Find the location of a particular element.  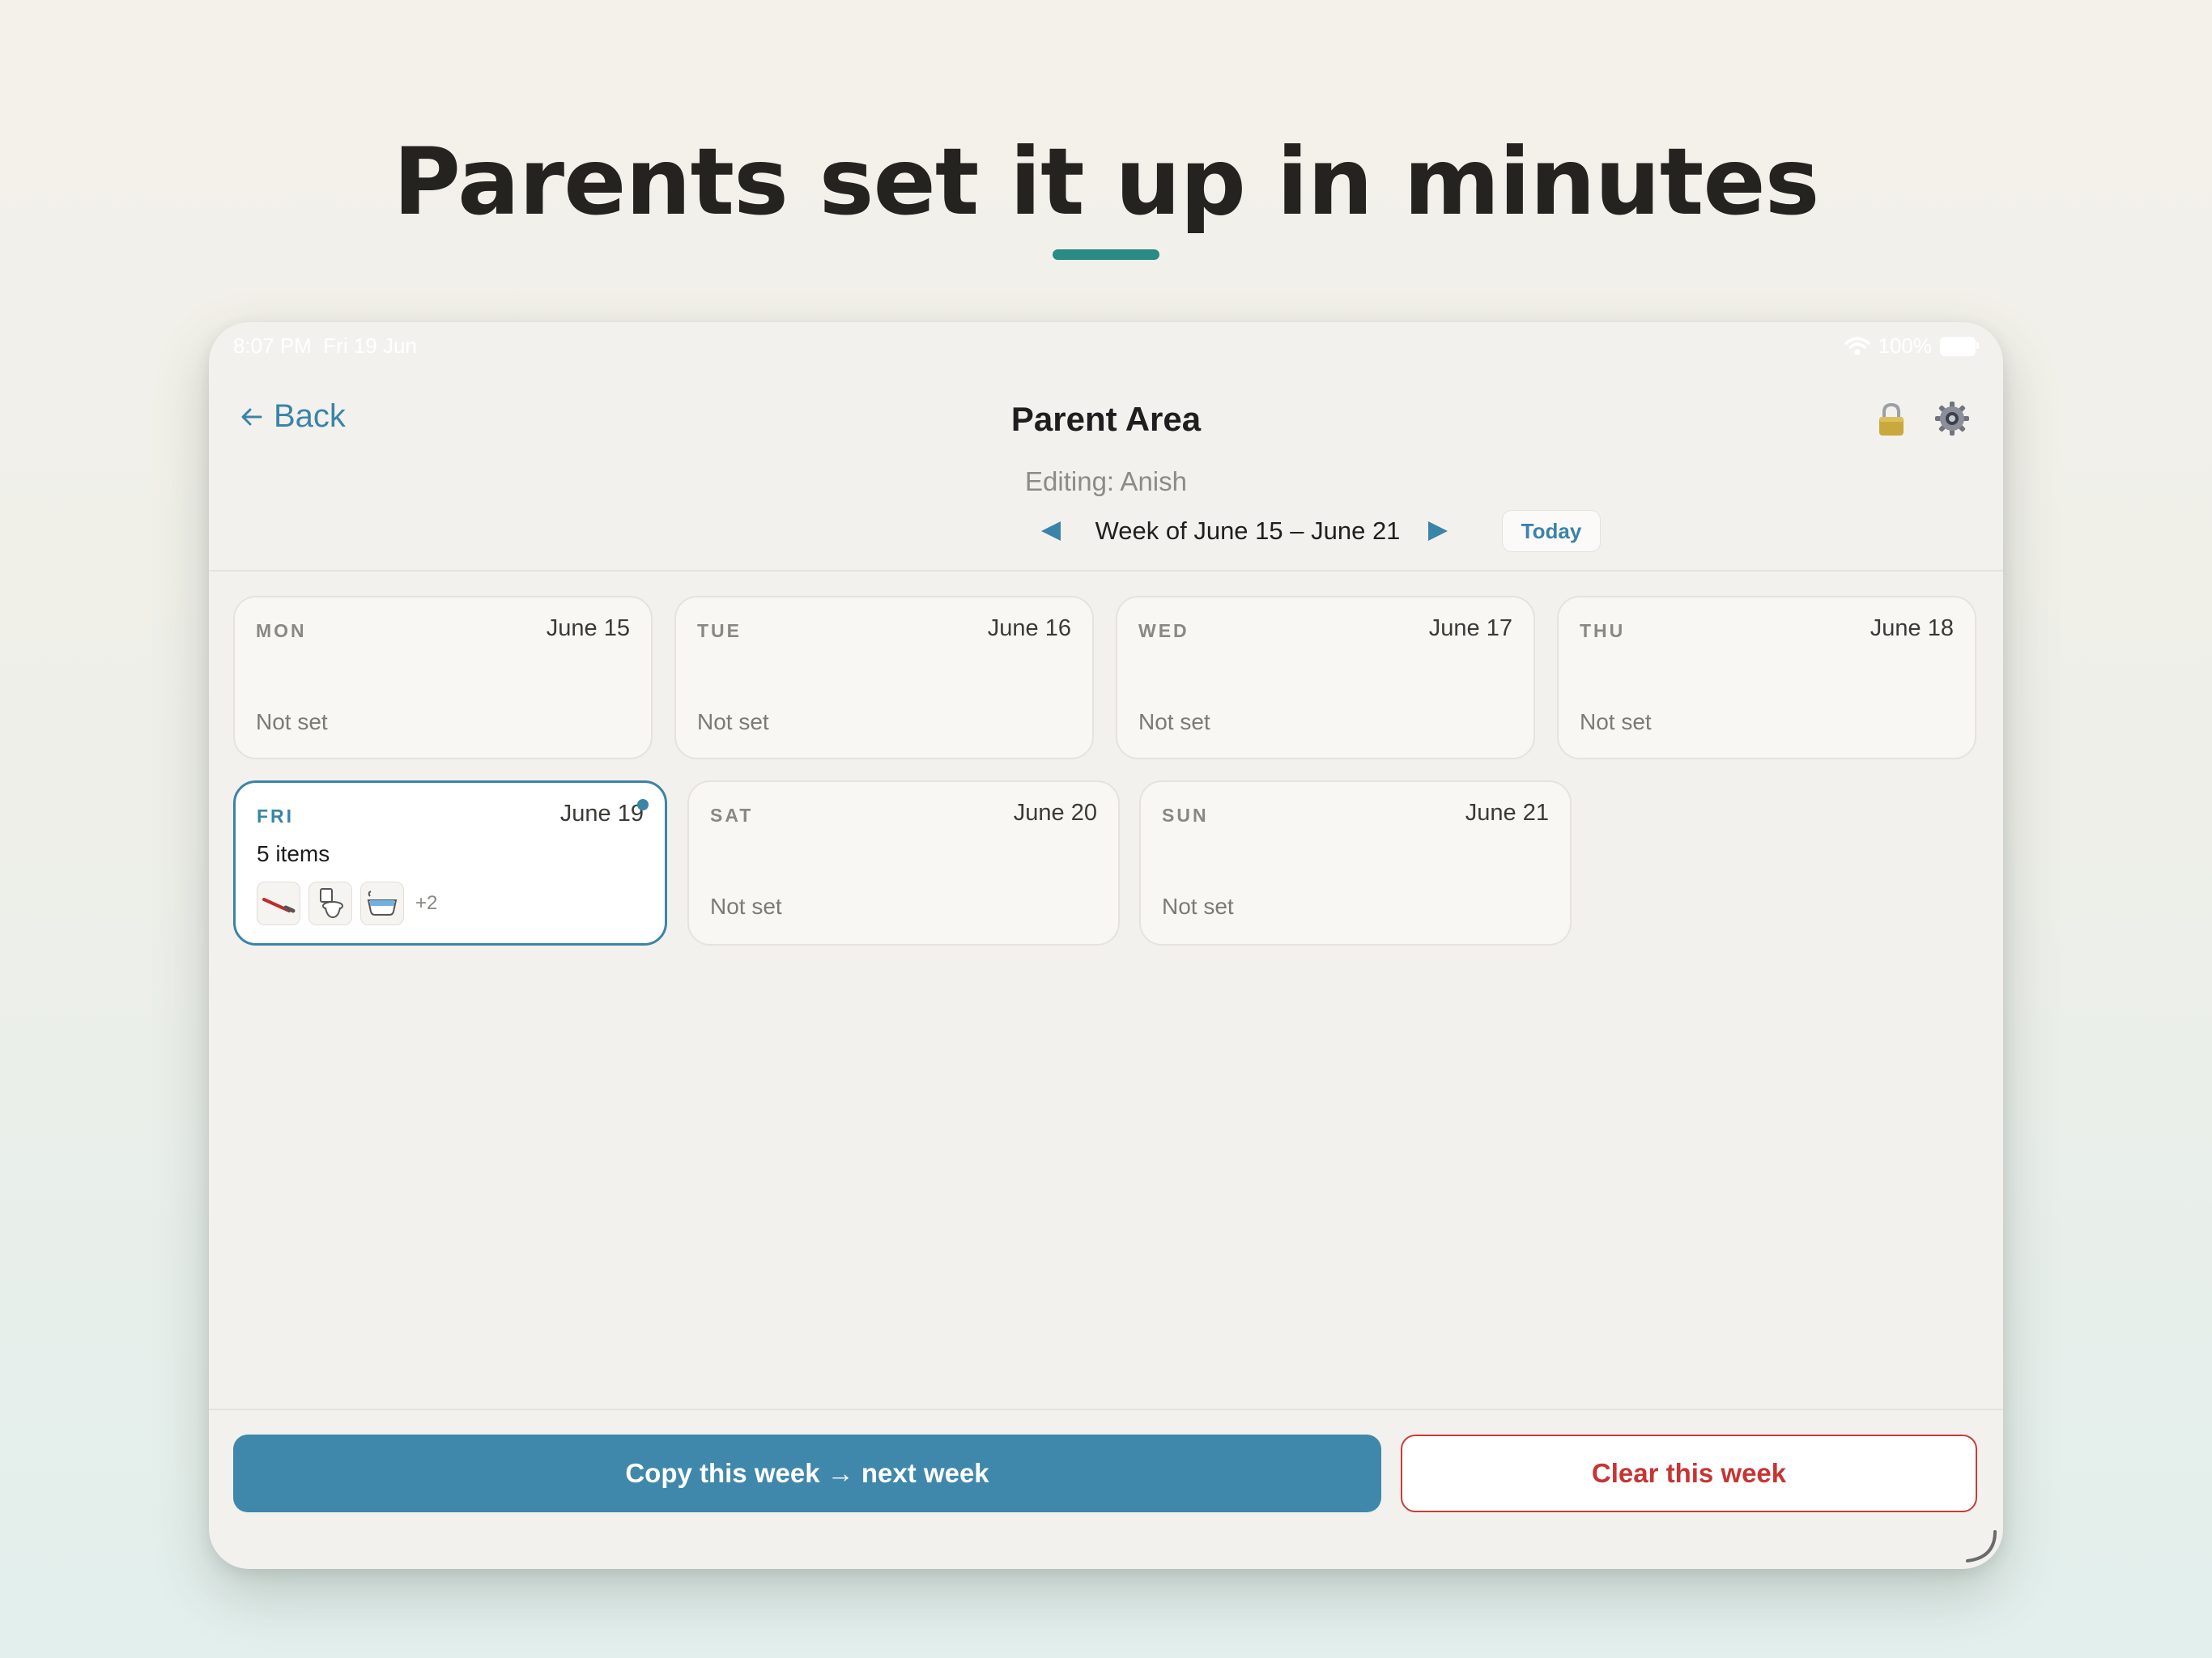

item-thumbnails: +2 is located at coordinates (347, 903).